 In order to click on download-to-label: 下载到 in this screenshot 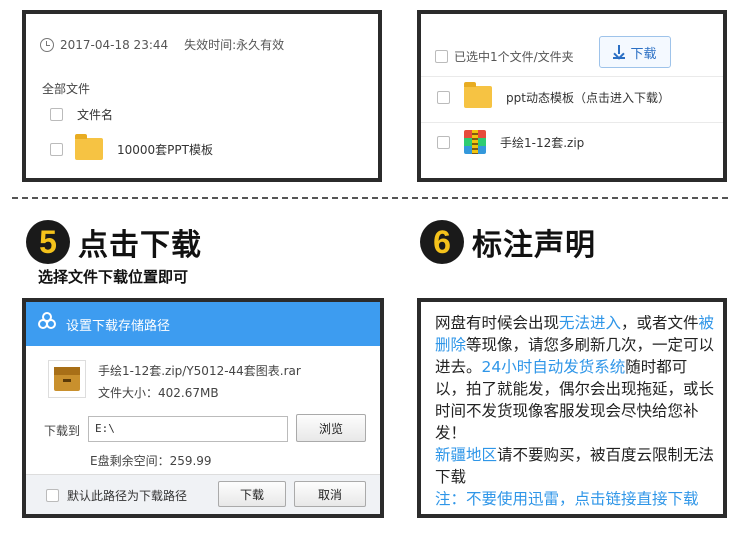, I will do `click(62, 431)`.